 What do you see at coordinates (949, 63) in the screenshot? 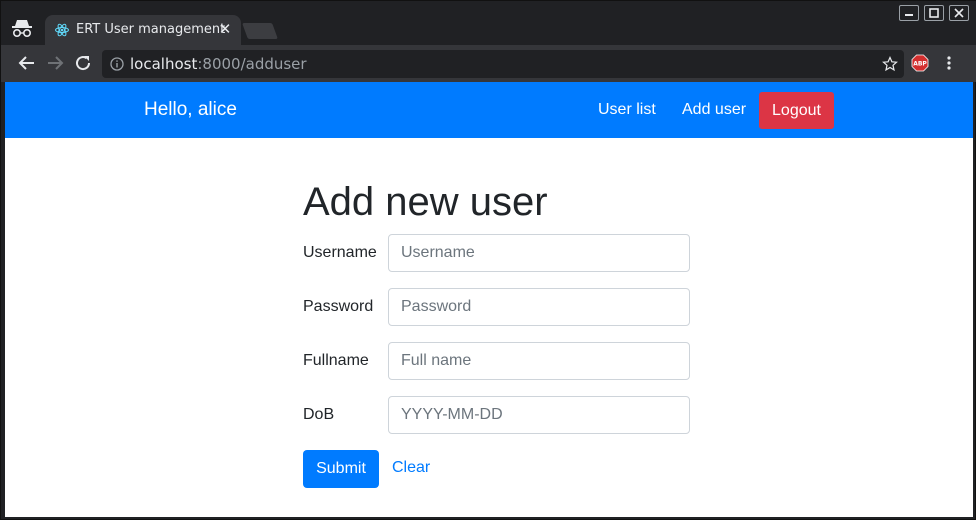
I see `menu-icon` at bounding box center [949, 63].